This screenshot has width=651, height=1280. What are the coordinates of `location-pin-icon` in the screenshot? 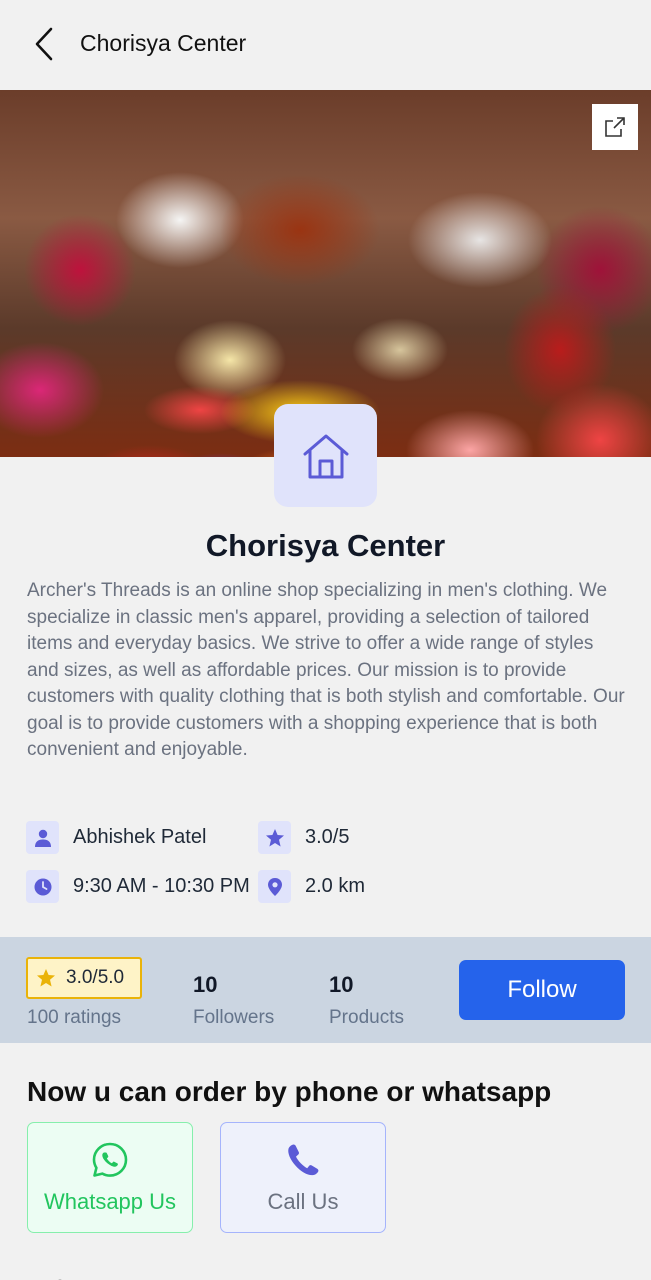 It's located at (274, 886).